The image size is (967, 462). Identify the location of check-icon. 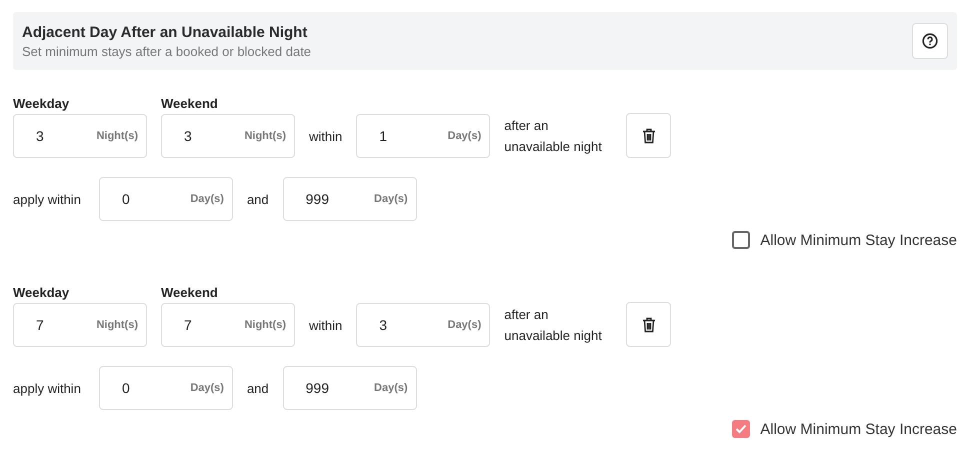
(741, 429).